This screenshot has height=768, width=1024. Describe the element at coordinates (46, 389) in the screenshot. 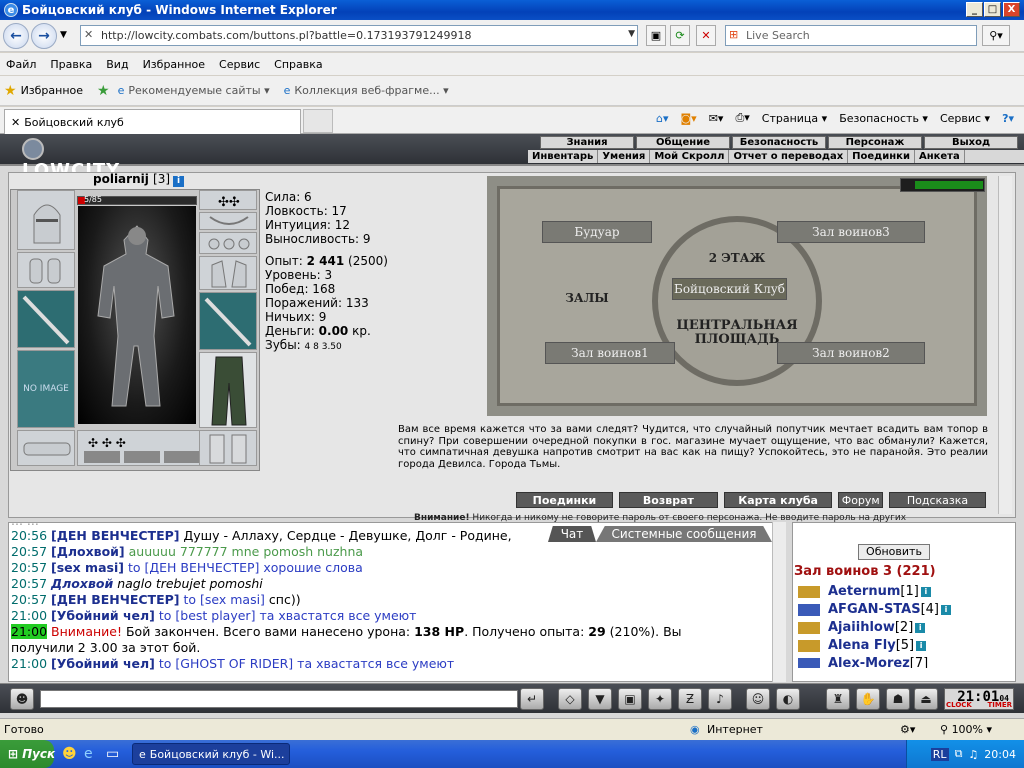

I see `empty-slot: NO IMAGE` at that location.